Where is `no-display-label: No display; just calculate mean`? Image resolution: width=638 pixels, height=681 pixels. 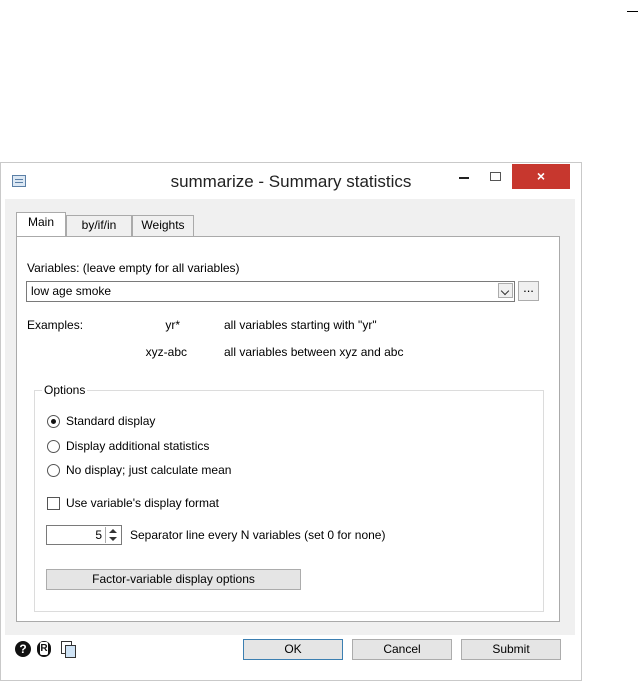
no-display-label: No display; just calculate mean is located at coordinates (148, 470).